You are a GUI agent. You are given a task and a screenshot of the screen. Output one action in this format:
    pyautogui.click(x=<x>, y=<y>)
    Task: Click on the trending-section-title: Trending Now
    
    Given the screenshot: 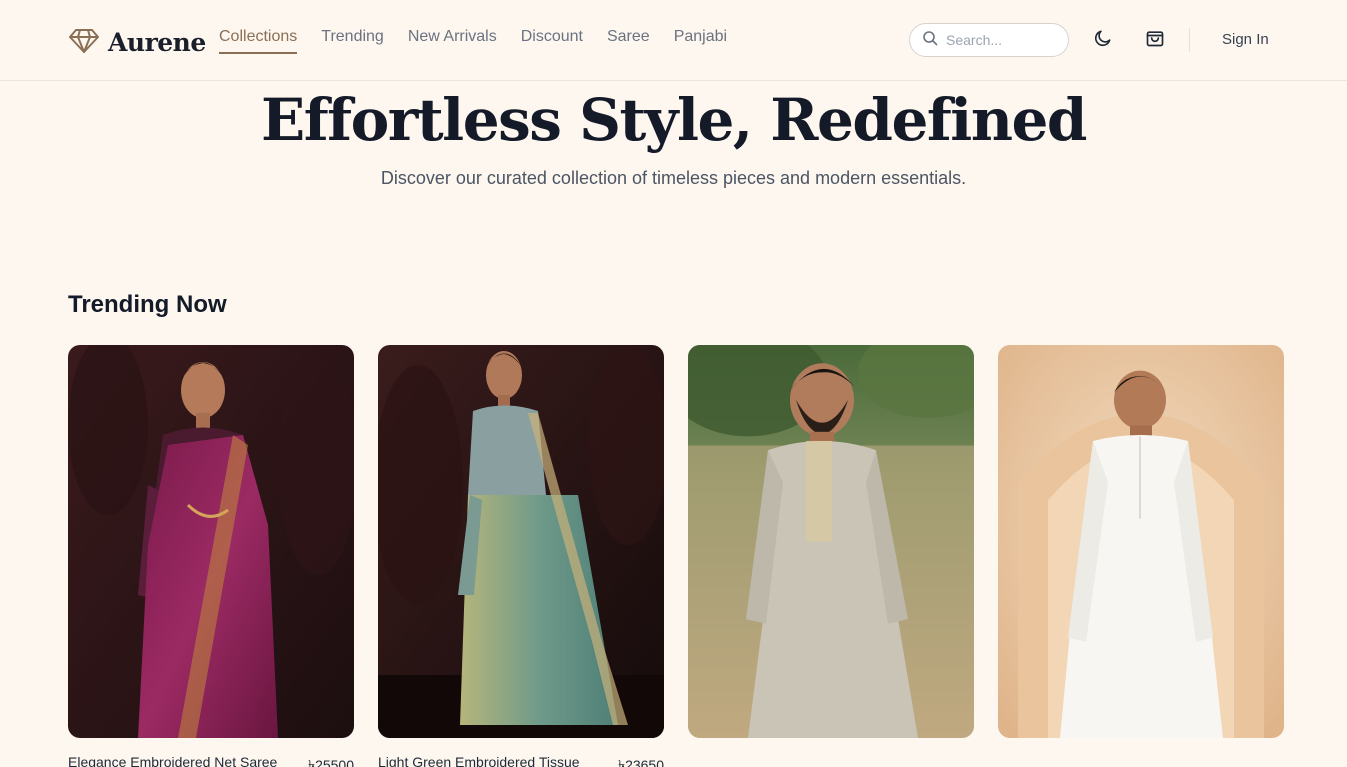 What is the action you would take?
    pyautogui.click(x=147, y=304)
    